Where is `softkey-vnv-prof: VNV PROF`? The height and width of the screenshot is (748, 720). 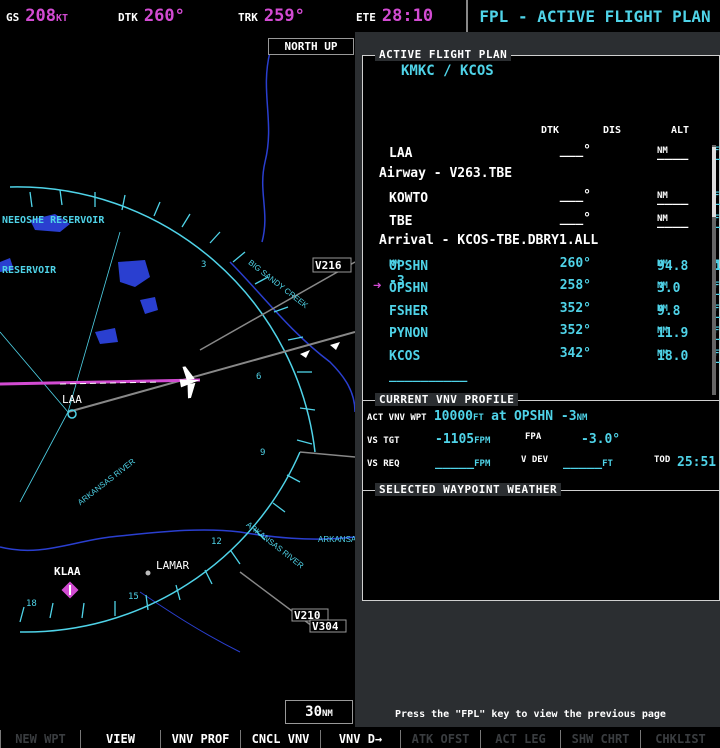 softkey-vnv-prof: VNV PROF is located at coordinates (200, 739).